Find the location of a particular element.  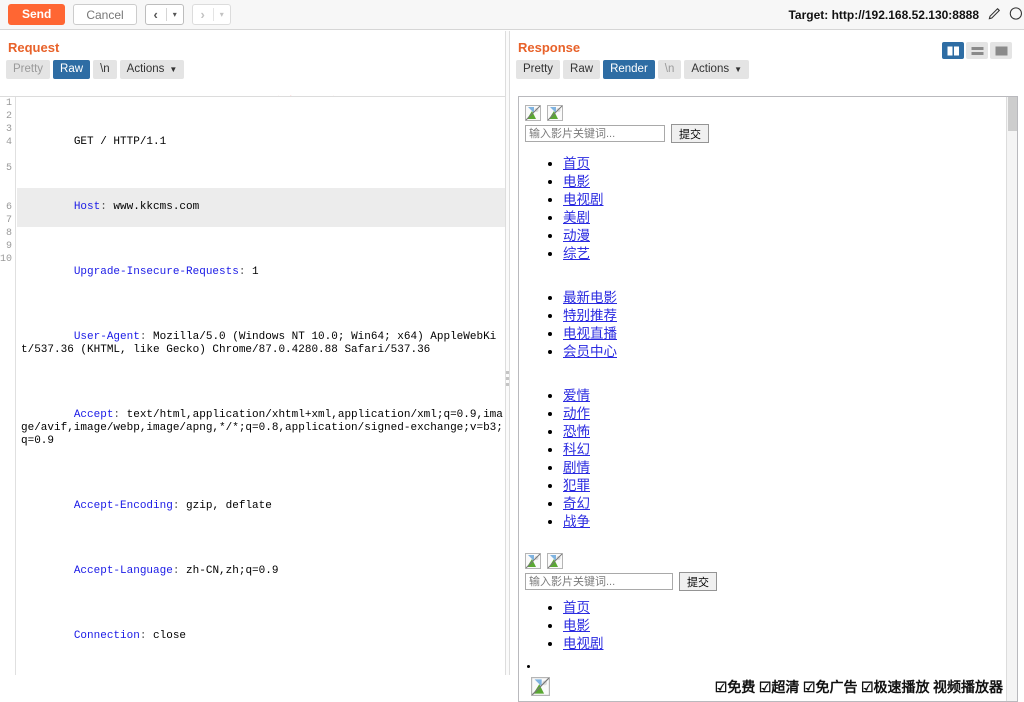

help-circle-icon is located at coordinates (1015, 15).